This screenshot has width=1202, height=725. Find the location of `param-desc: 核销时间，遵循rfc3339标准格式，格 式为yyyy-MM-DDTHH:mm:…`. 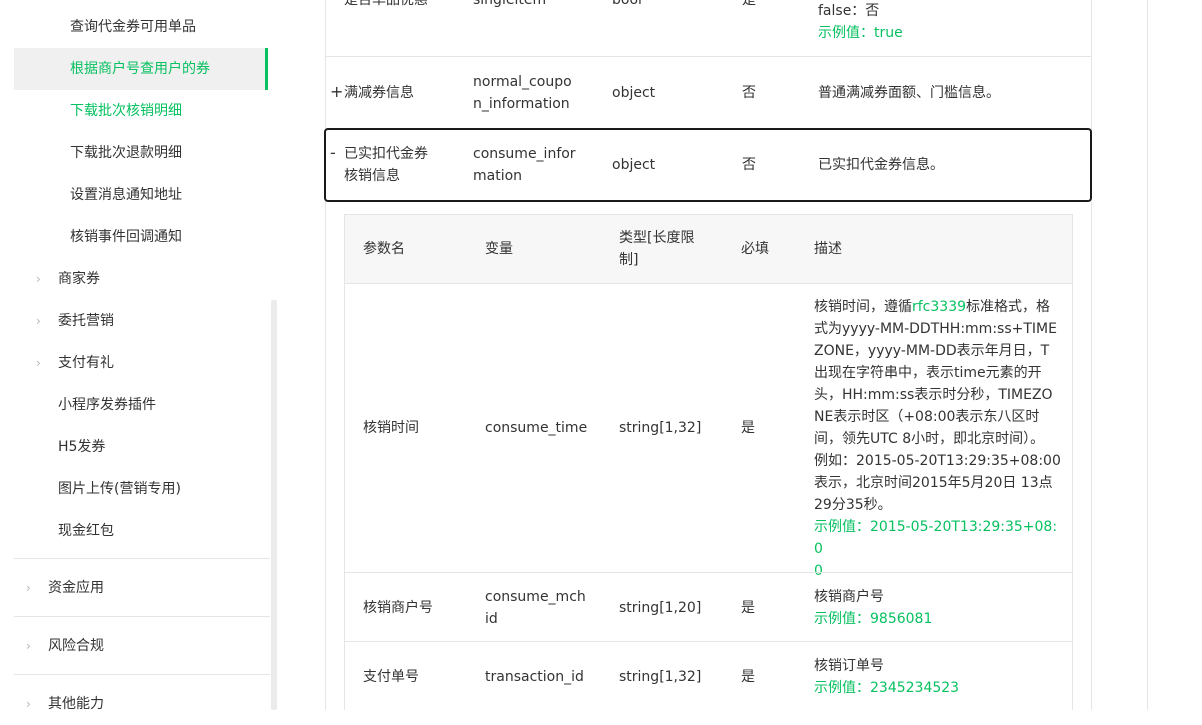

param-desc: 核销时间，遵循rfc3339标准格式，格 式为yyyy-MM-DDTHH:mm:… is located at coordinates (939, 439).